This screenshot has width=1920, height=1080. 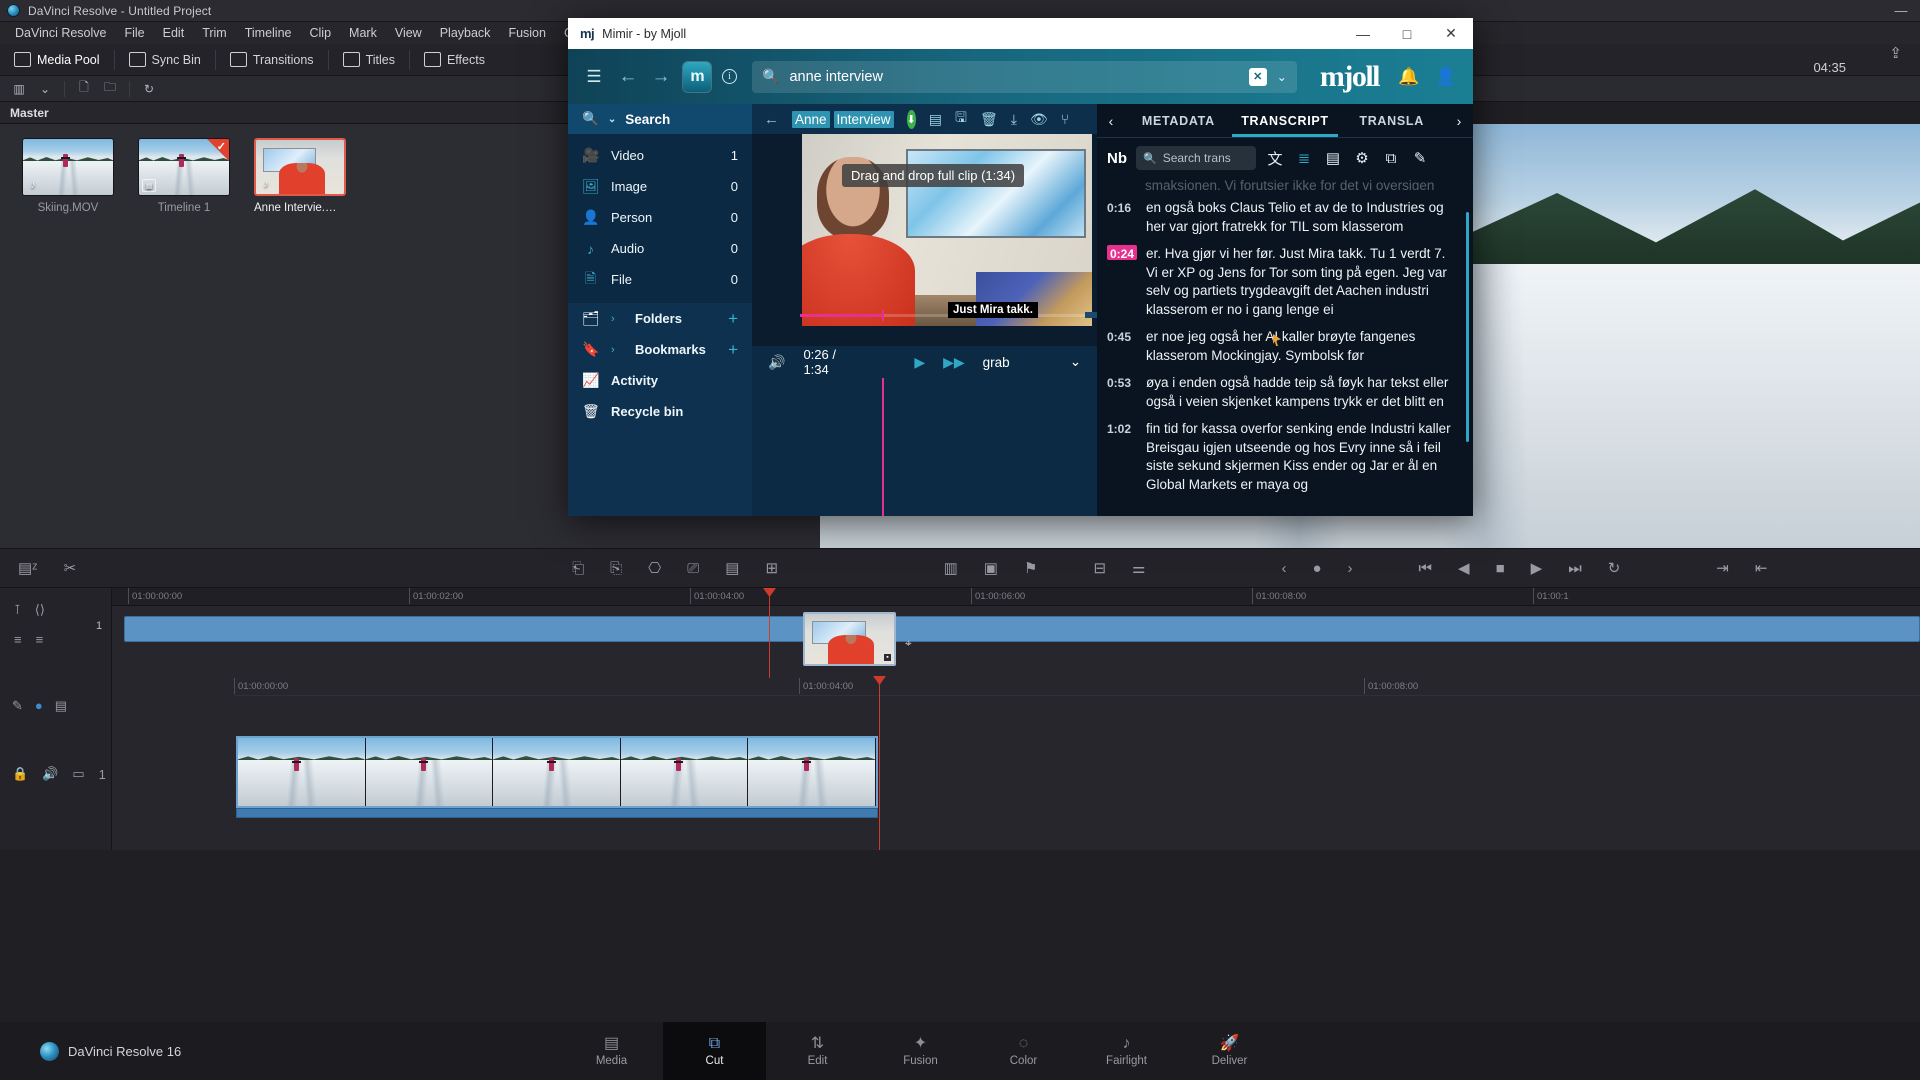 I want to click on track-thumbnail-icon: ▤, so click(x=61, y=706).